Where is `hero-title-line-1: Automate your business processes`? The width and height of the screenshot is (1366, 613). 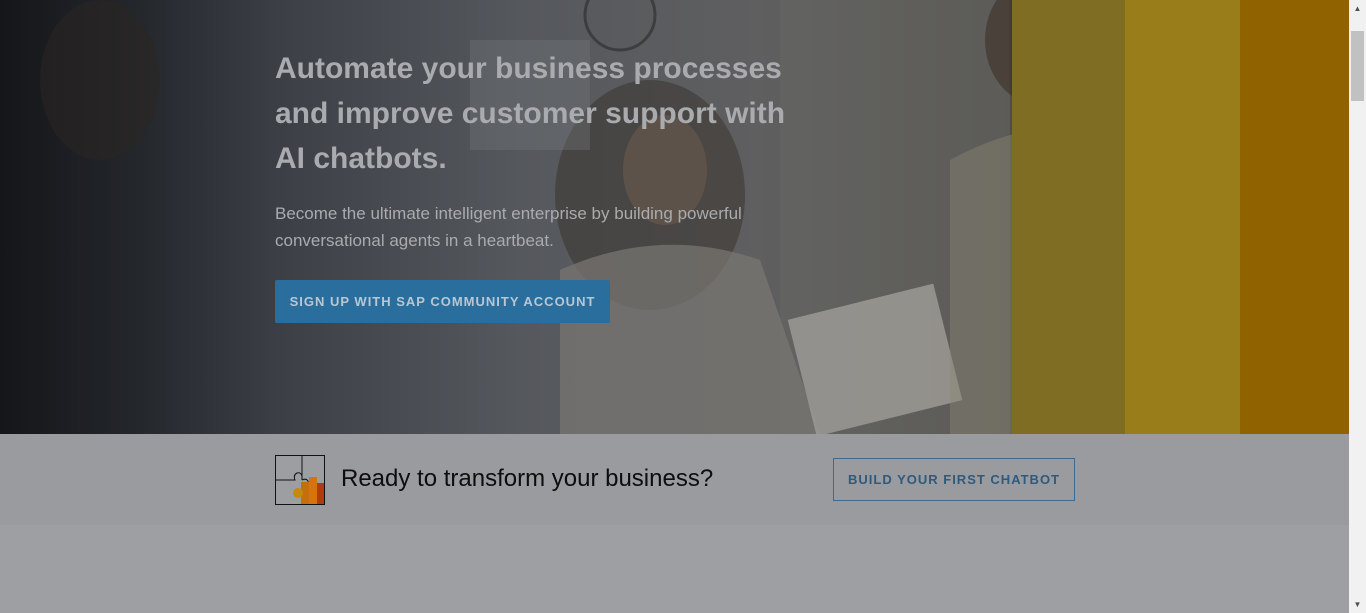 hero-title-line-1: Automate your business processes is located at coordinates (528, 68).